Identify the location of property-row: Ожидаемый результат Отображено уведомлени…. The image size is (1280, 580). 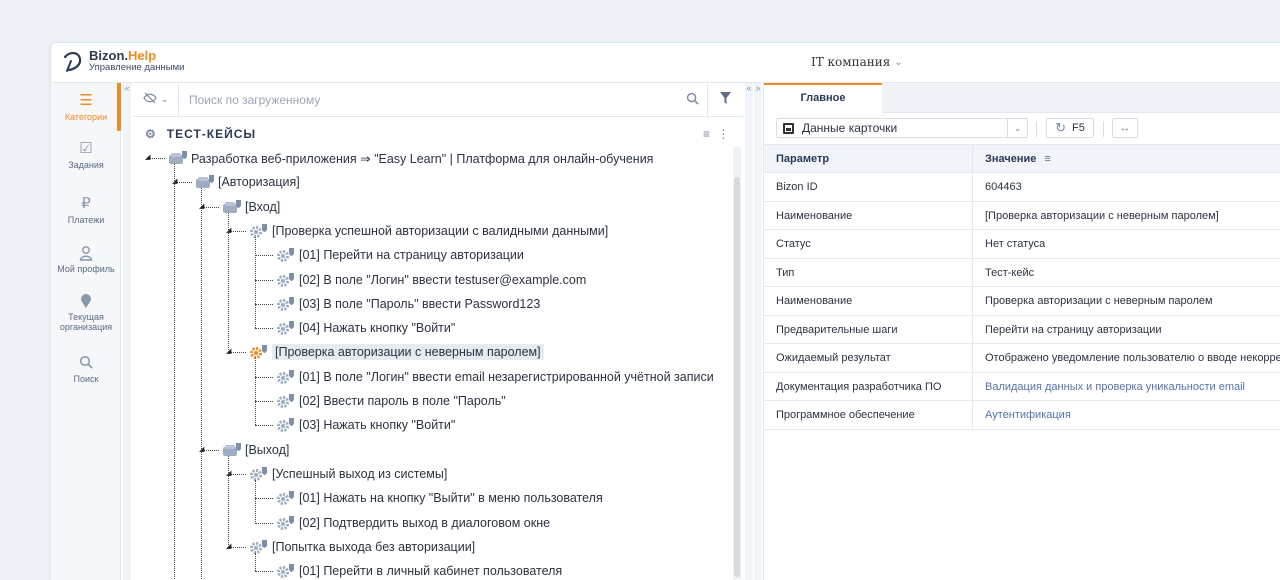
(1022, 358).